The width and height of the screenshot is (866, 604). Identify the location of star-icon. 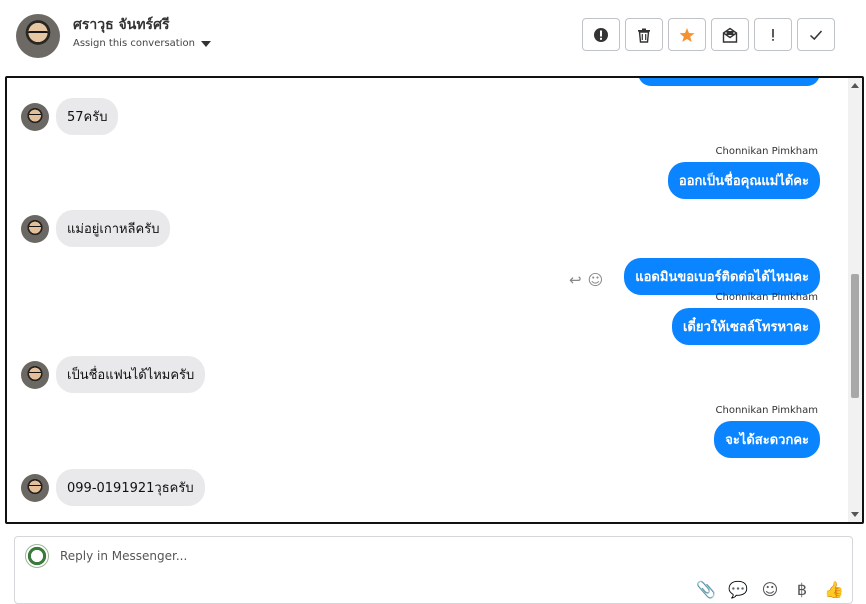
(687, 34).